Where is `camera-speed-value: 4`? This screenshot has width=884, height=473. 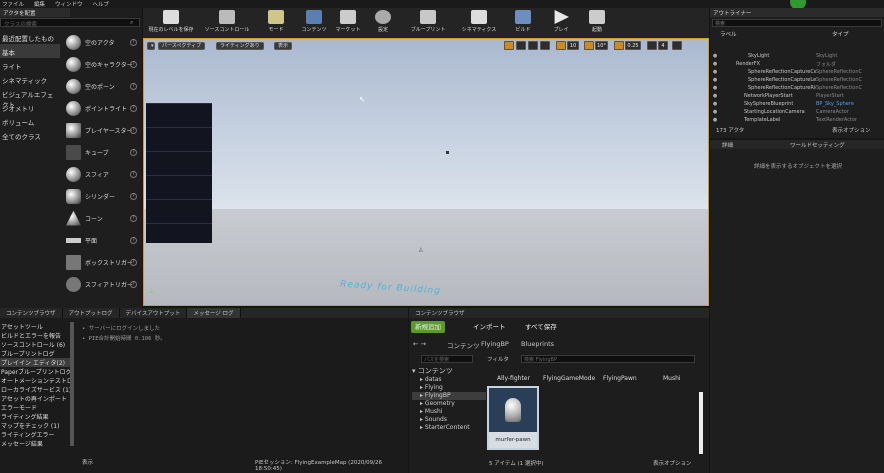
camera-speed-value: 4 is located at coordinates (663, 45).